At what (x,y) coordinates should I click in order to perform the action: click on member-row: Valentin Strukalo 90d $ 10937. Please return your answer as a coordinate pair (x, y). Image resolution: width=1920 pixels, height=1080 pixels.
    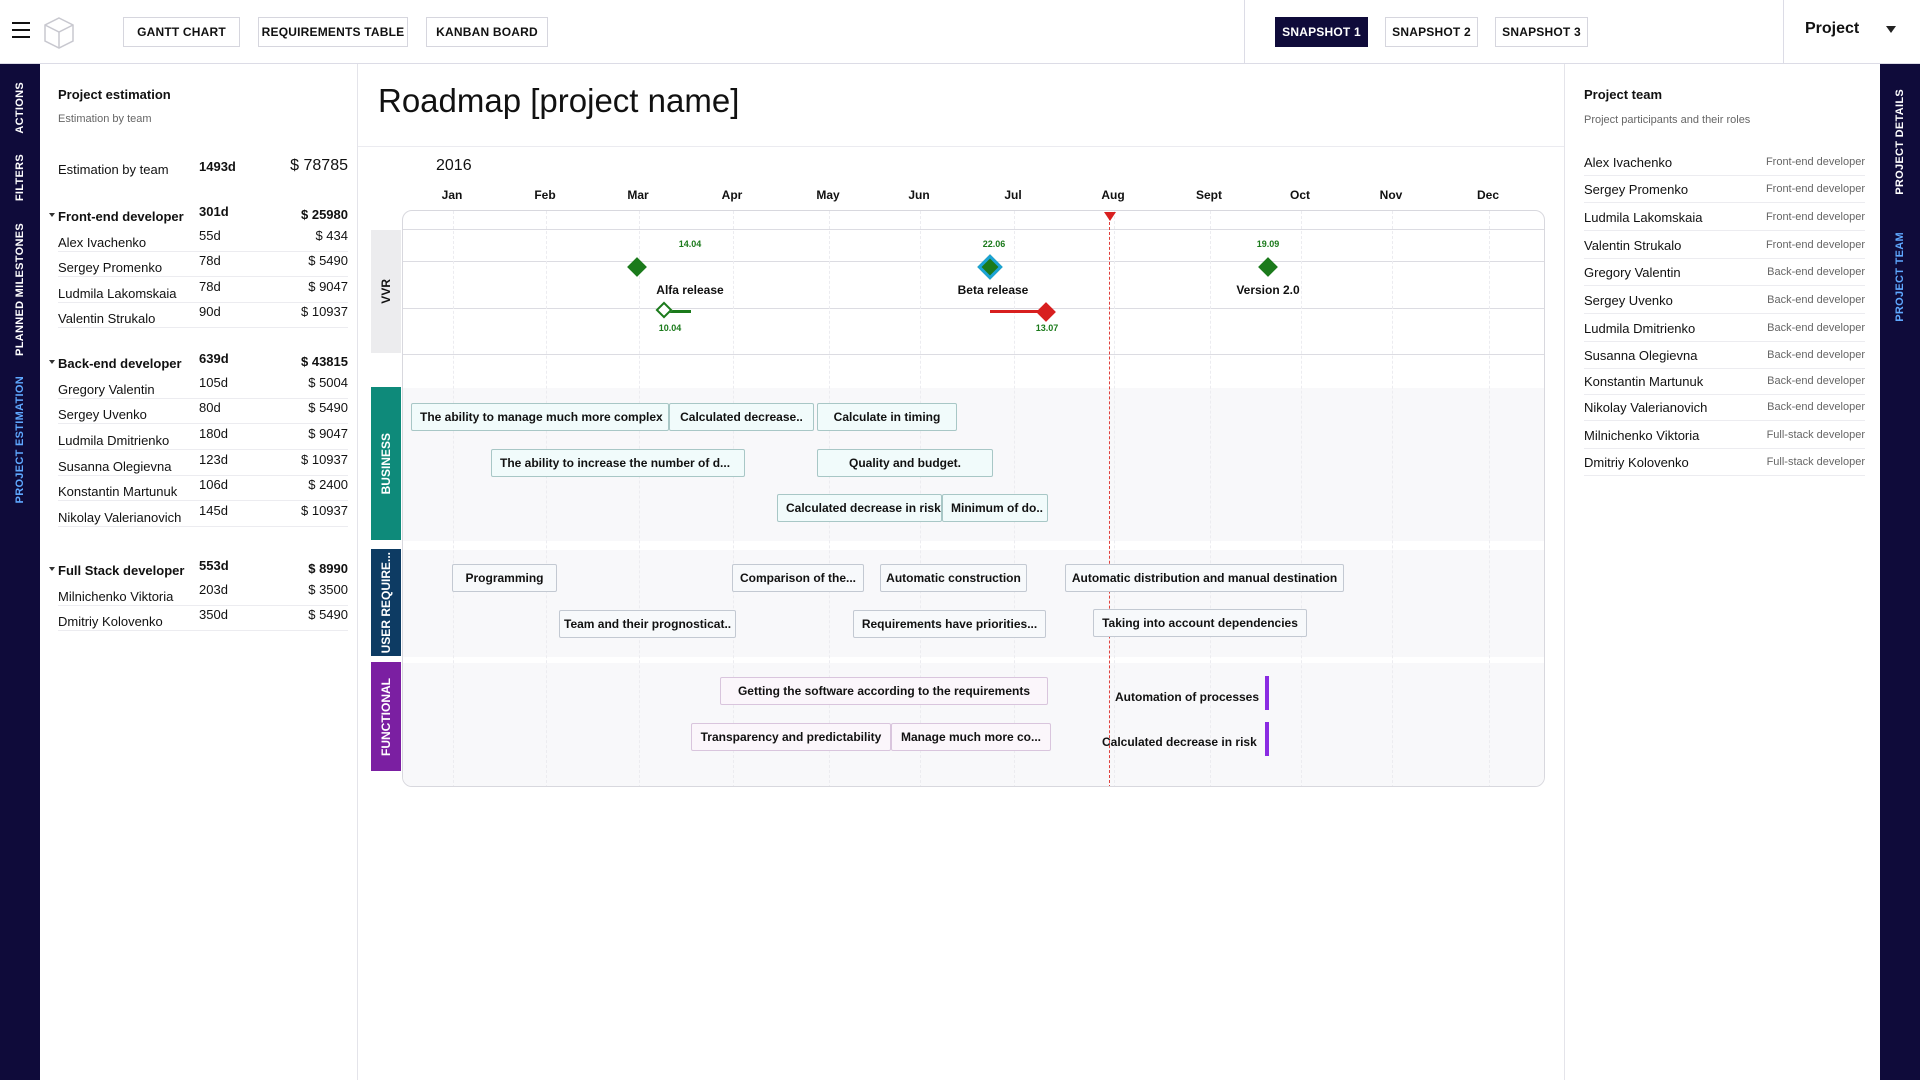
    Looking at the image, I should click on (203, 316).